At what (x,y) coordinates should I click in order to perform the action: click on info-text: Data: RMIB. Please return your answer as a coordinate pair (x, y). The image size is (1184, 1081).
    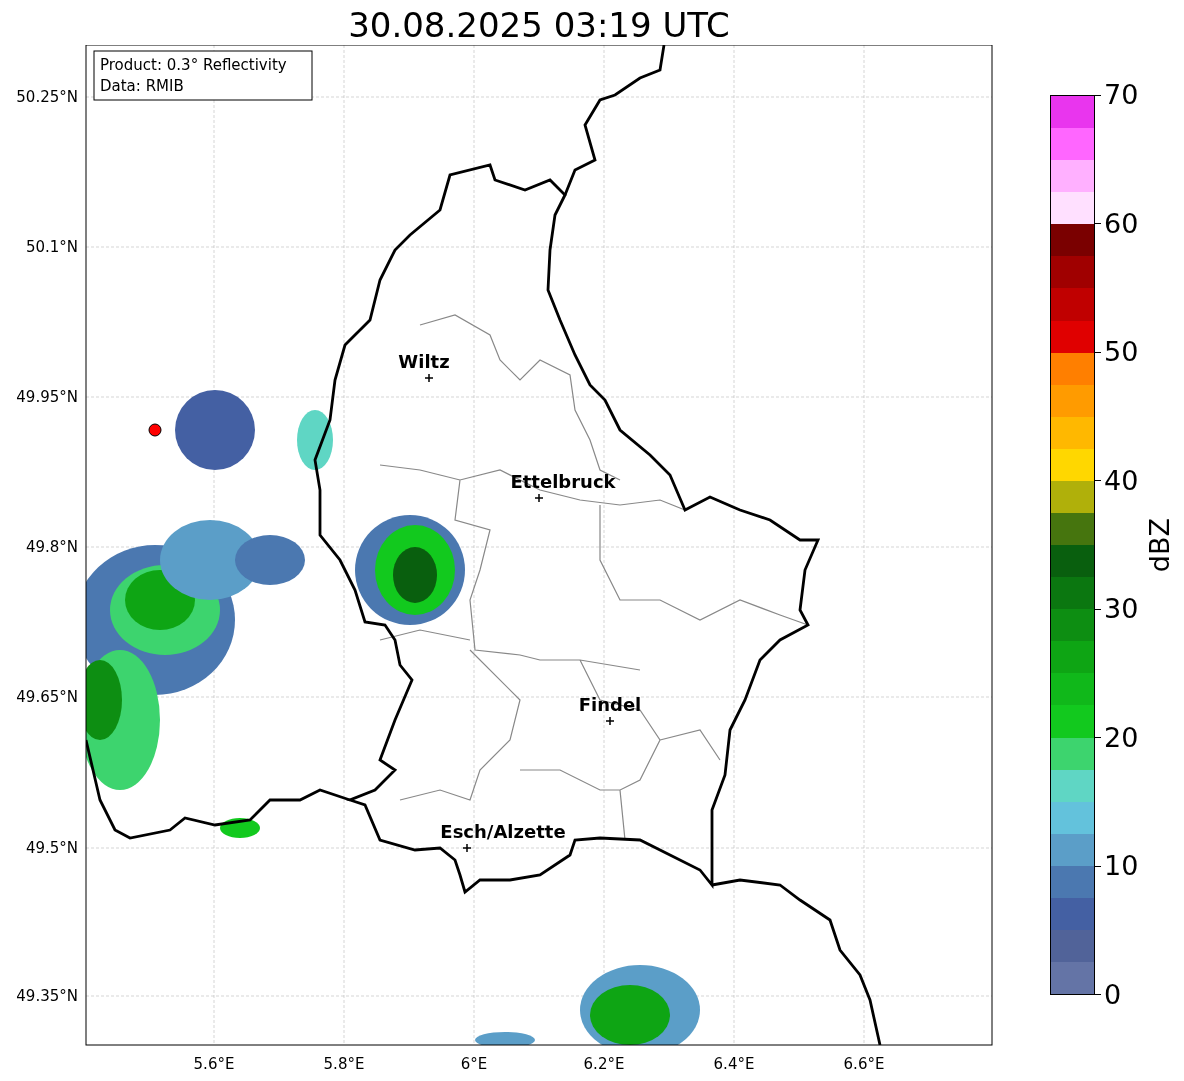
    Looking at the image, I should click on (142, 86).